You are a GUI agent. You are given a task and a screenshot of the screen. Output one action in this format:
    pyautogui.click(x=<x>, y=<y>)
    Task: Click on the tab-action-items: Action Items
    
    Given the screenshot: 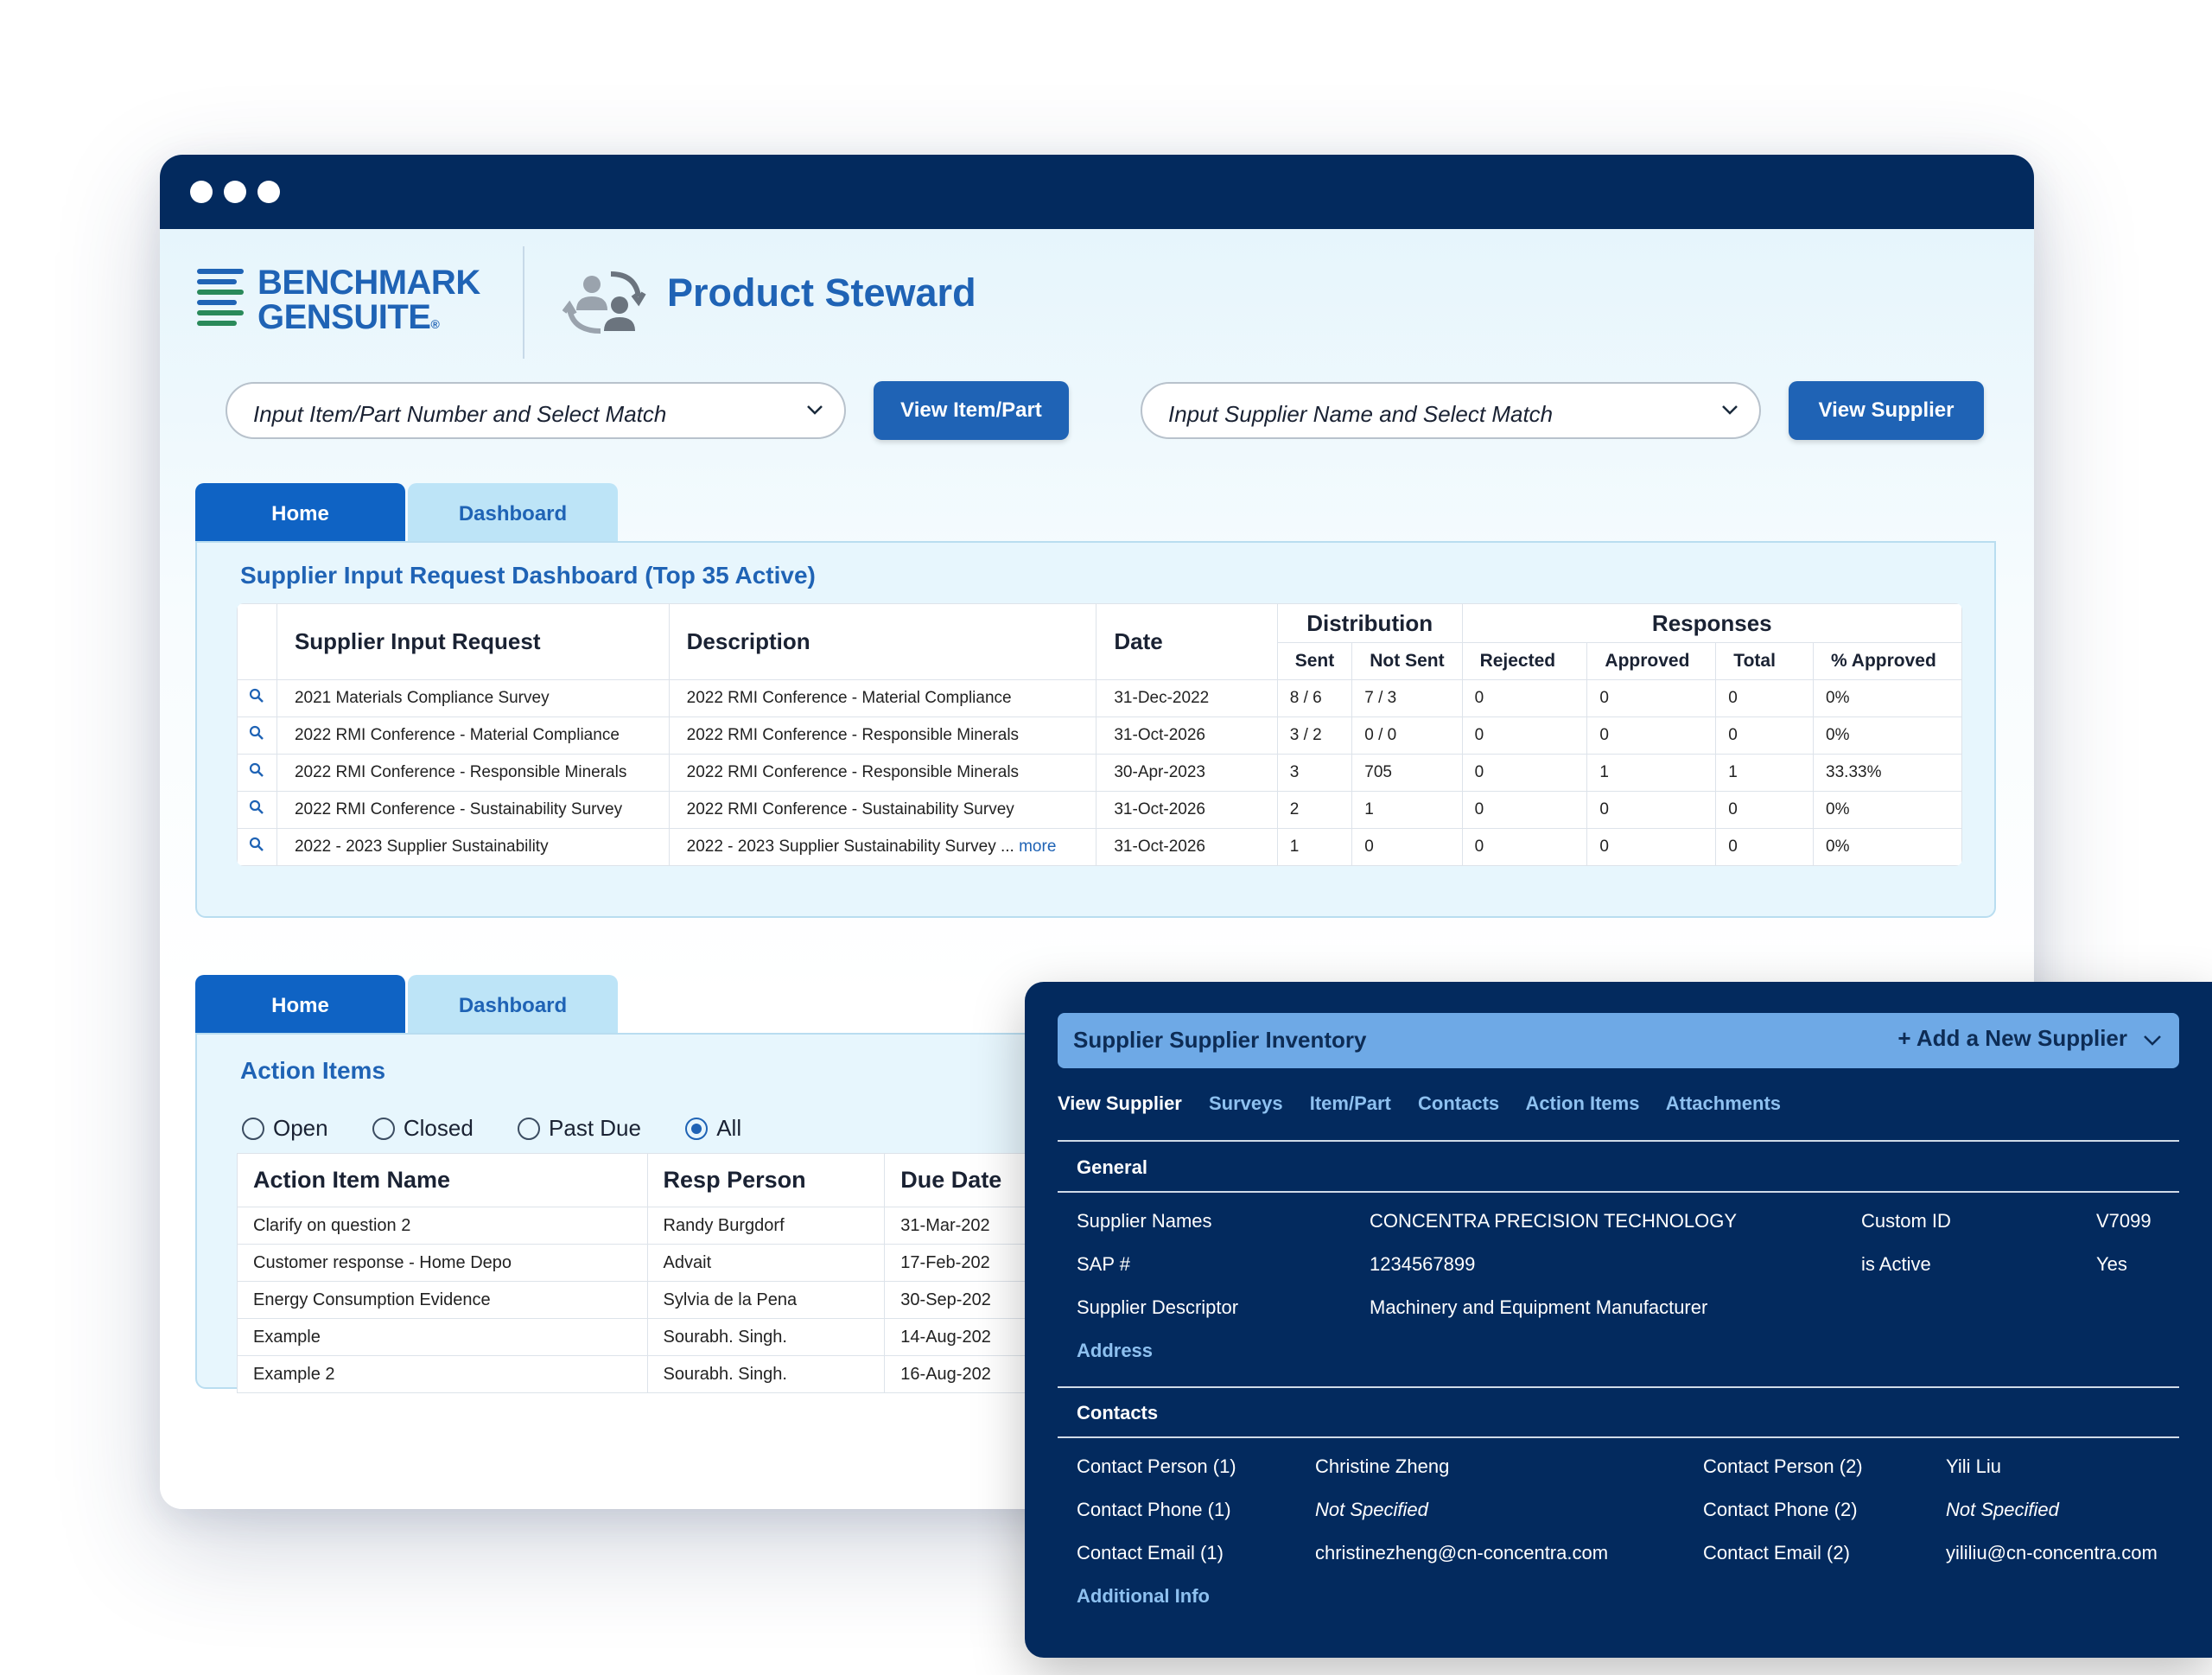 What is the action you would take?
    pyautogui.click(x=1582, y=1103)
    